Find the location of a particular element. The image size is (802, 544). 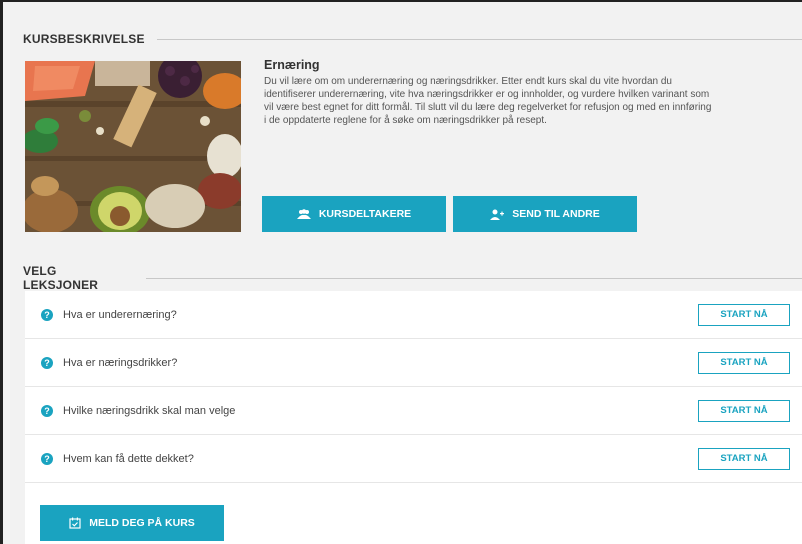

enroll-button: MELD DEG PÅ KURS is located at coordinates (132, 523).